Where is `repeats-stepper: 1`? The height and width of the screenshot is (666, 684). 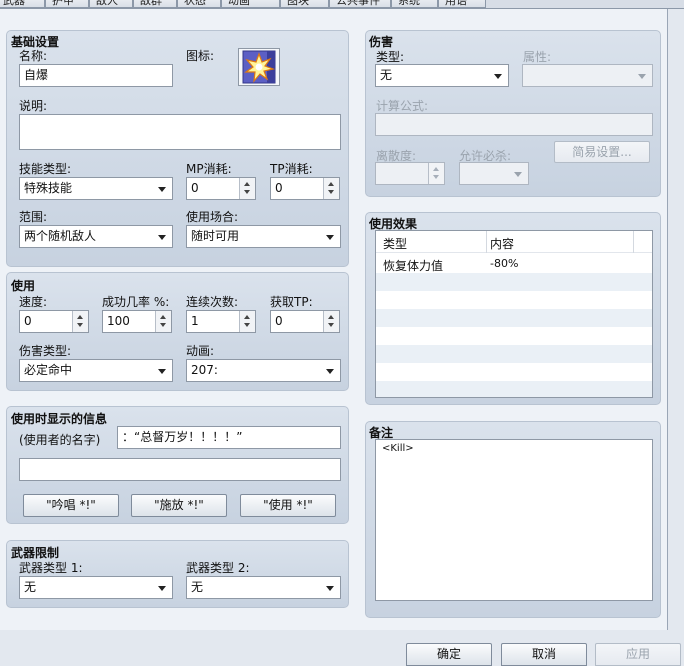 repeats-stepper: 1 is located at coordinates (221, 321).